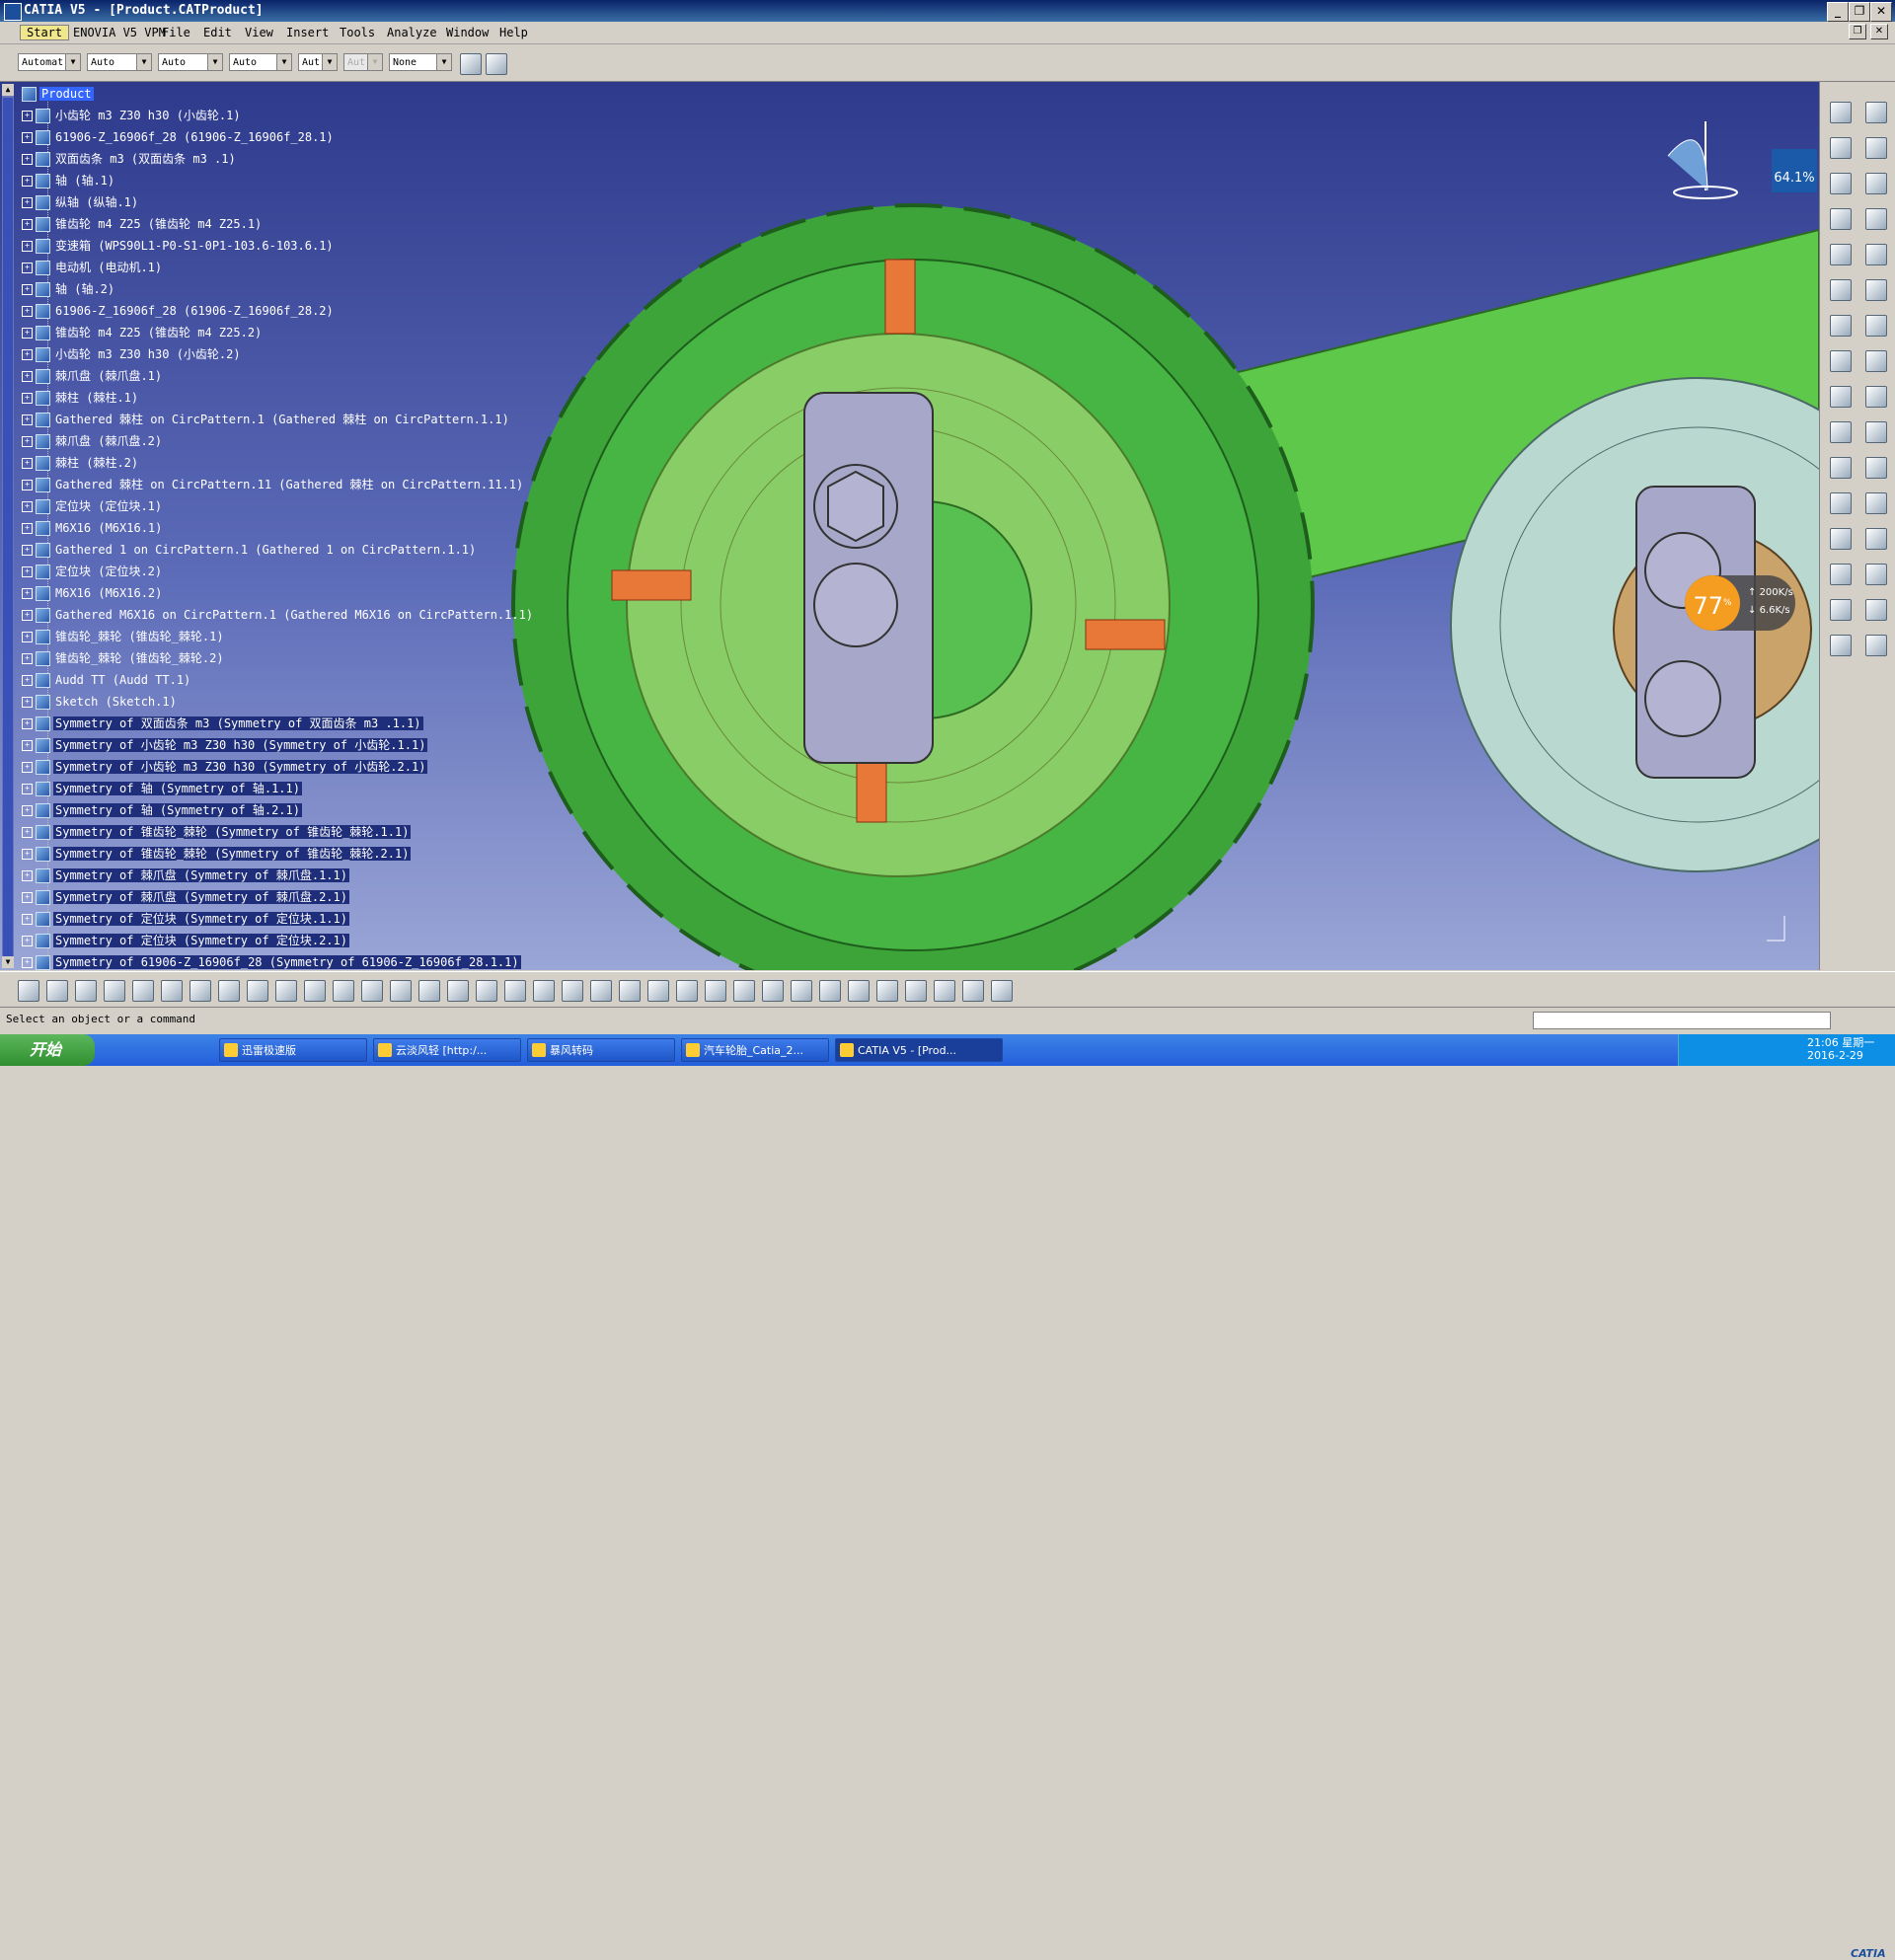 This screenshot has height=1960, width=1895. Describe the element at coordinates (1876, 255) in the screenshot. I see `snap-icon` at that location.